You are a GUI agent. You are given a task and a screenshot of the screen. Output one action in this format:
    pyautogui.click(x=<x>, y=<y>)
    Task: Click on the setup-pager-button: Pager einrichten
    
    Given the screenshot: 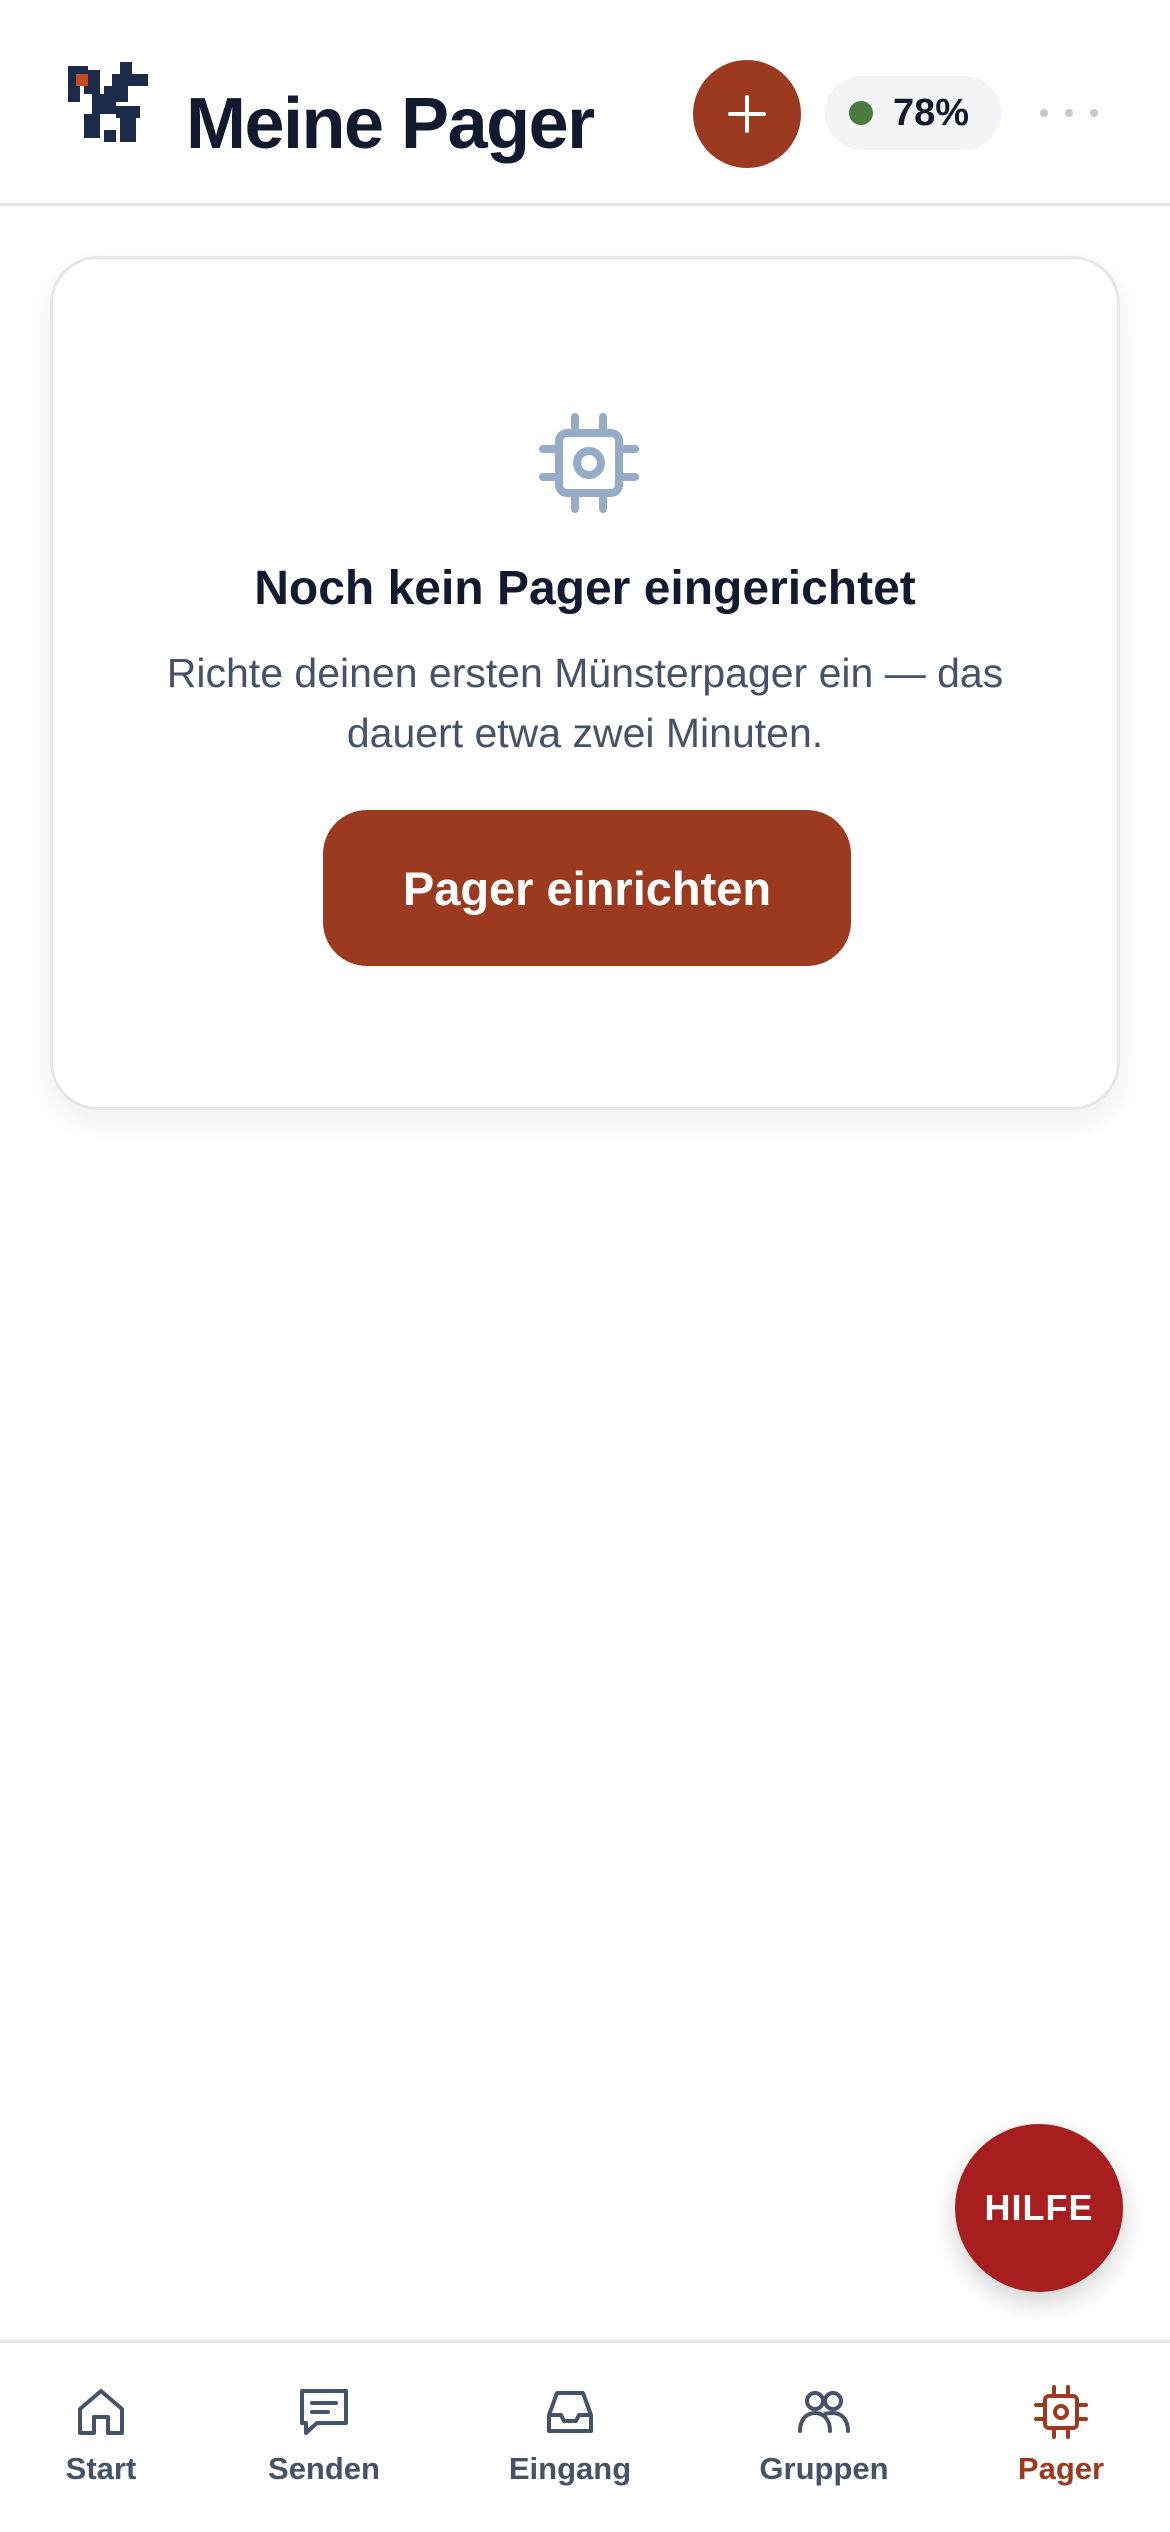 What is the action you would take?
    pyautogui.click(x=587, y=888)
    